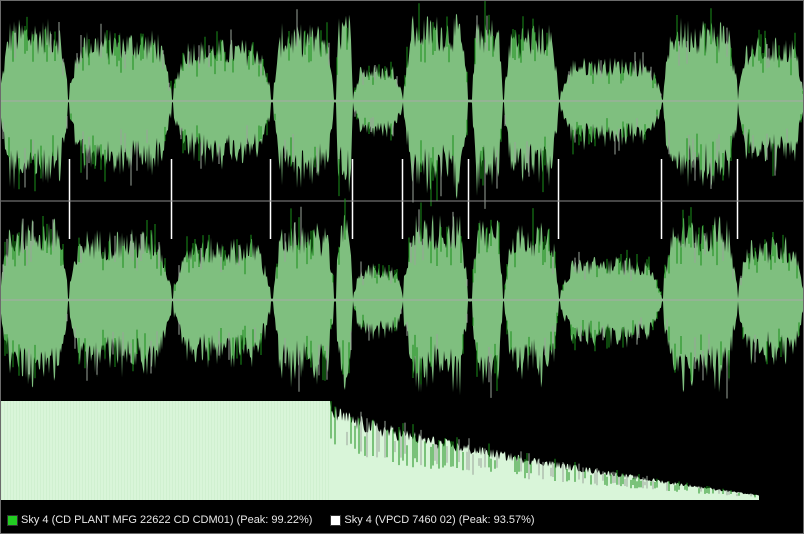 This screenshot has height=534, width=804. What do you see at coordinates (336, 520) in the screenshot?
I see `legend-swatch-white-icon` at bounding box center [336, 520].